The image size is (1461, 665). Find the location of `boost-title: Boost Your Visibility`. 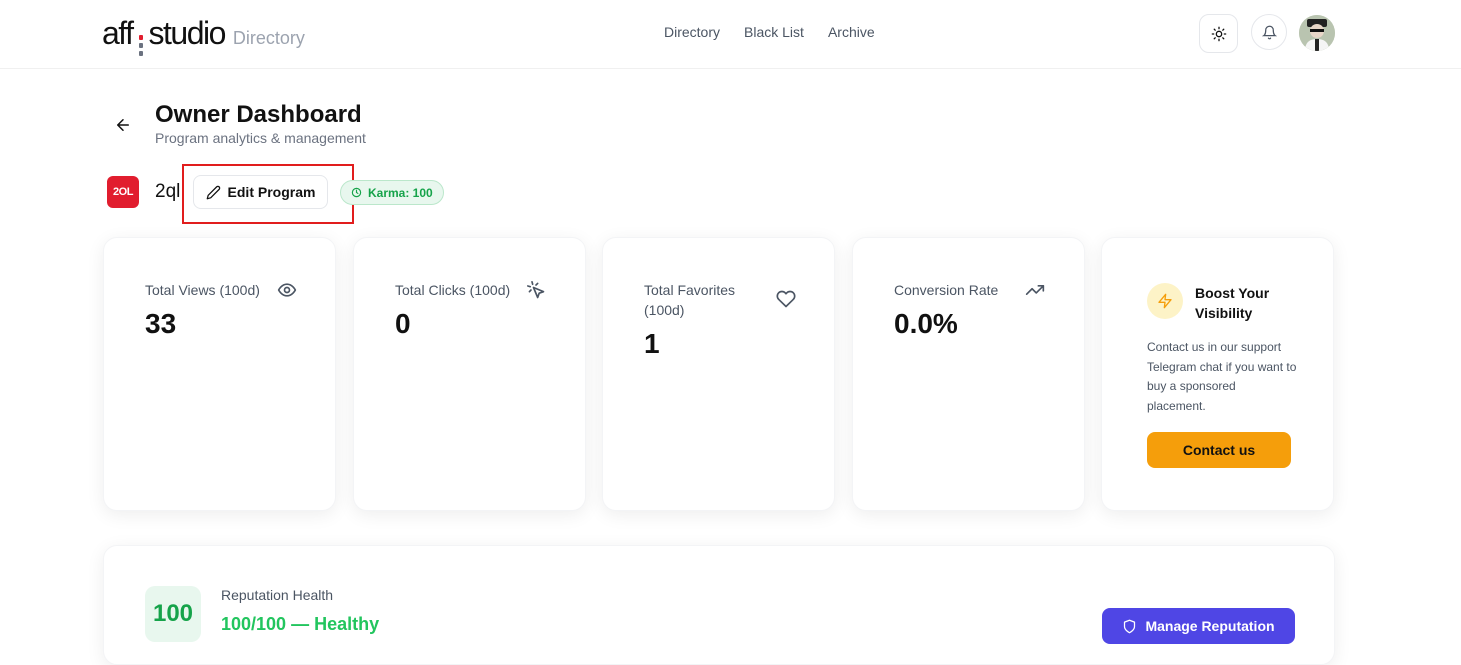

boost-title: Boost Your Visibility is located at coordinates (1232, 303).